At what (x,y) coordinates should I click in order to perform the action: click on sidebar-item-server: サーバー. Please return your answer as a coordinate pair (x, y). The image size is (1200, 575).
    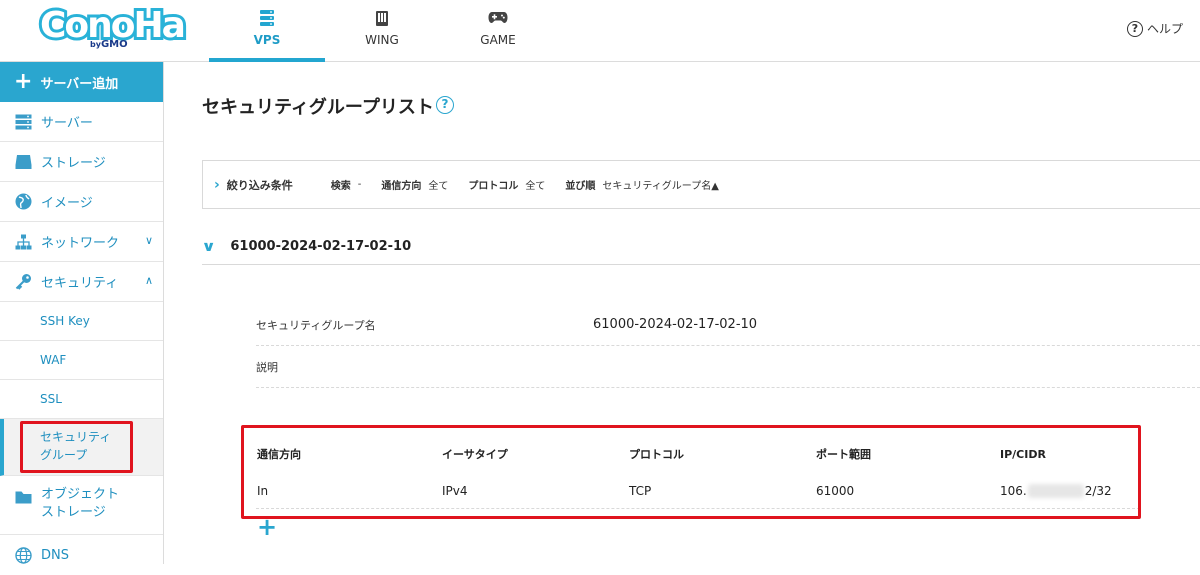
    Looking at the image, I should click on (81, 122).